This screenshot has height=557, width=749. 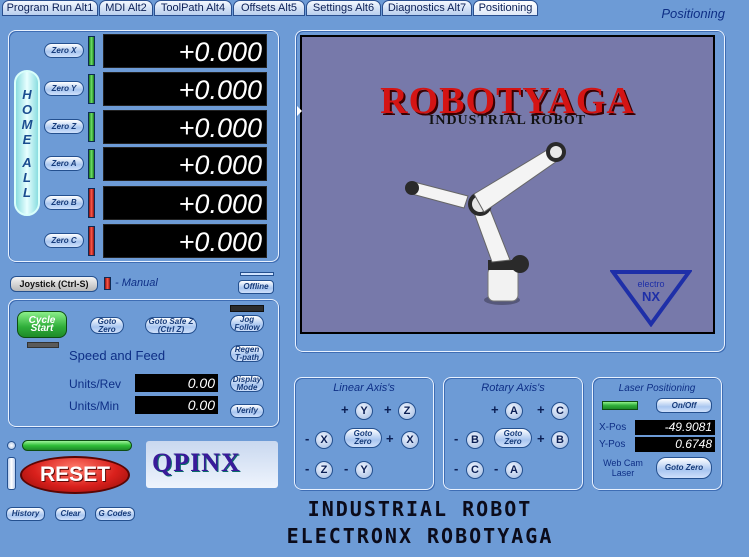 I want to click on home-all-letter: M, so click(x=27, y=124).